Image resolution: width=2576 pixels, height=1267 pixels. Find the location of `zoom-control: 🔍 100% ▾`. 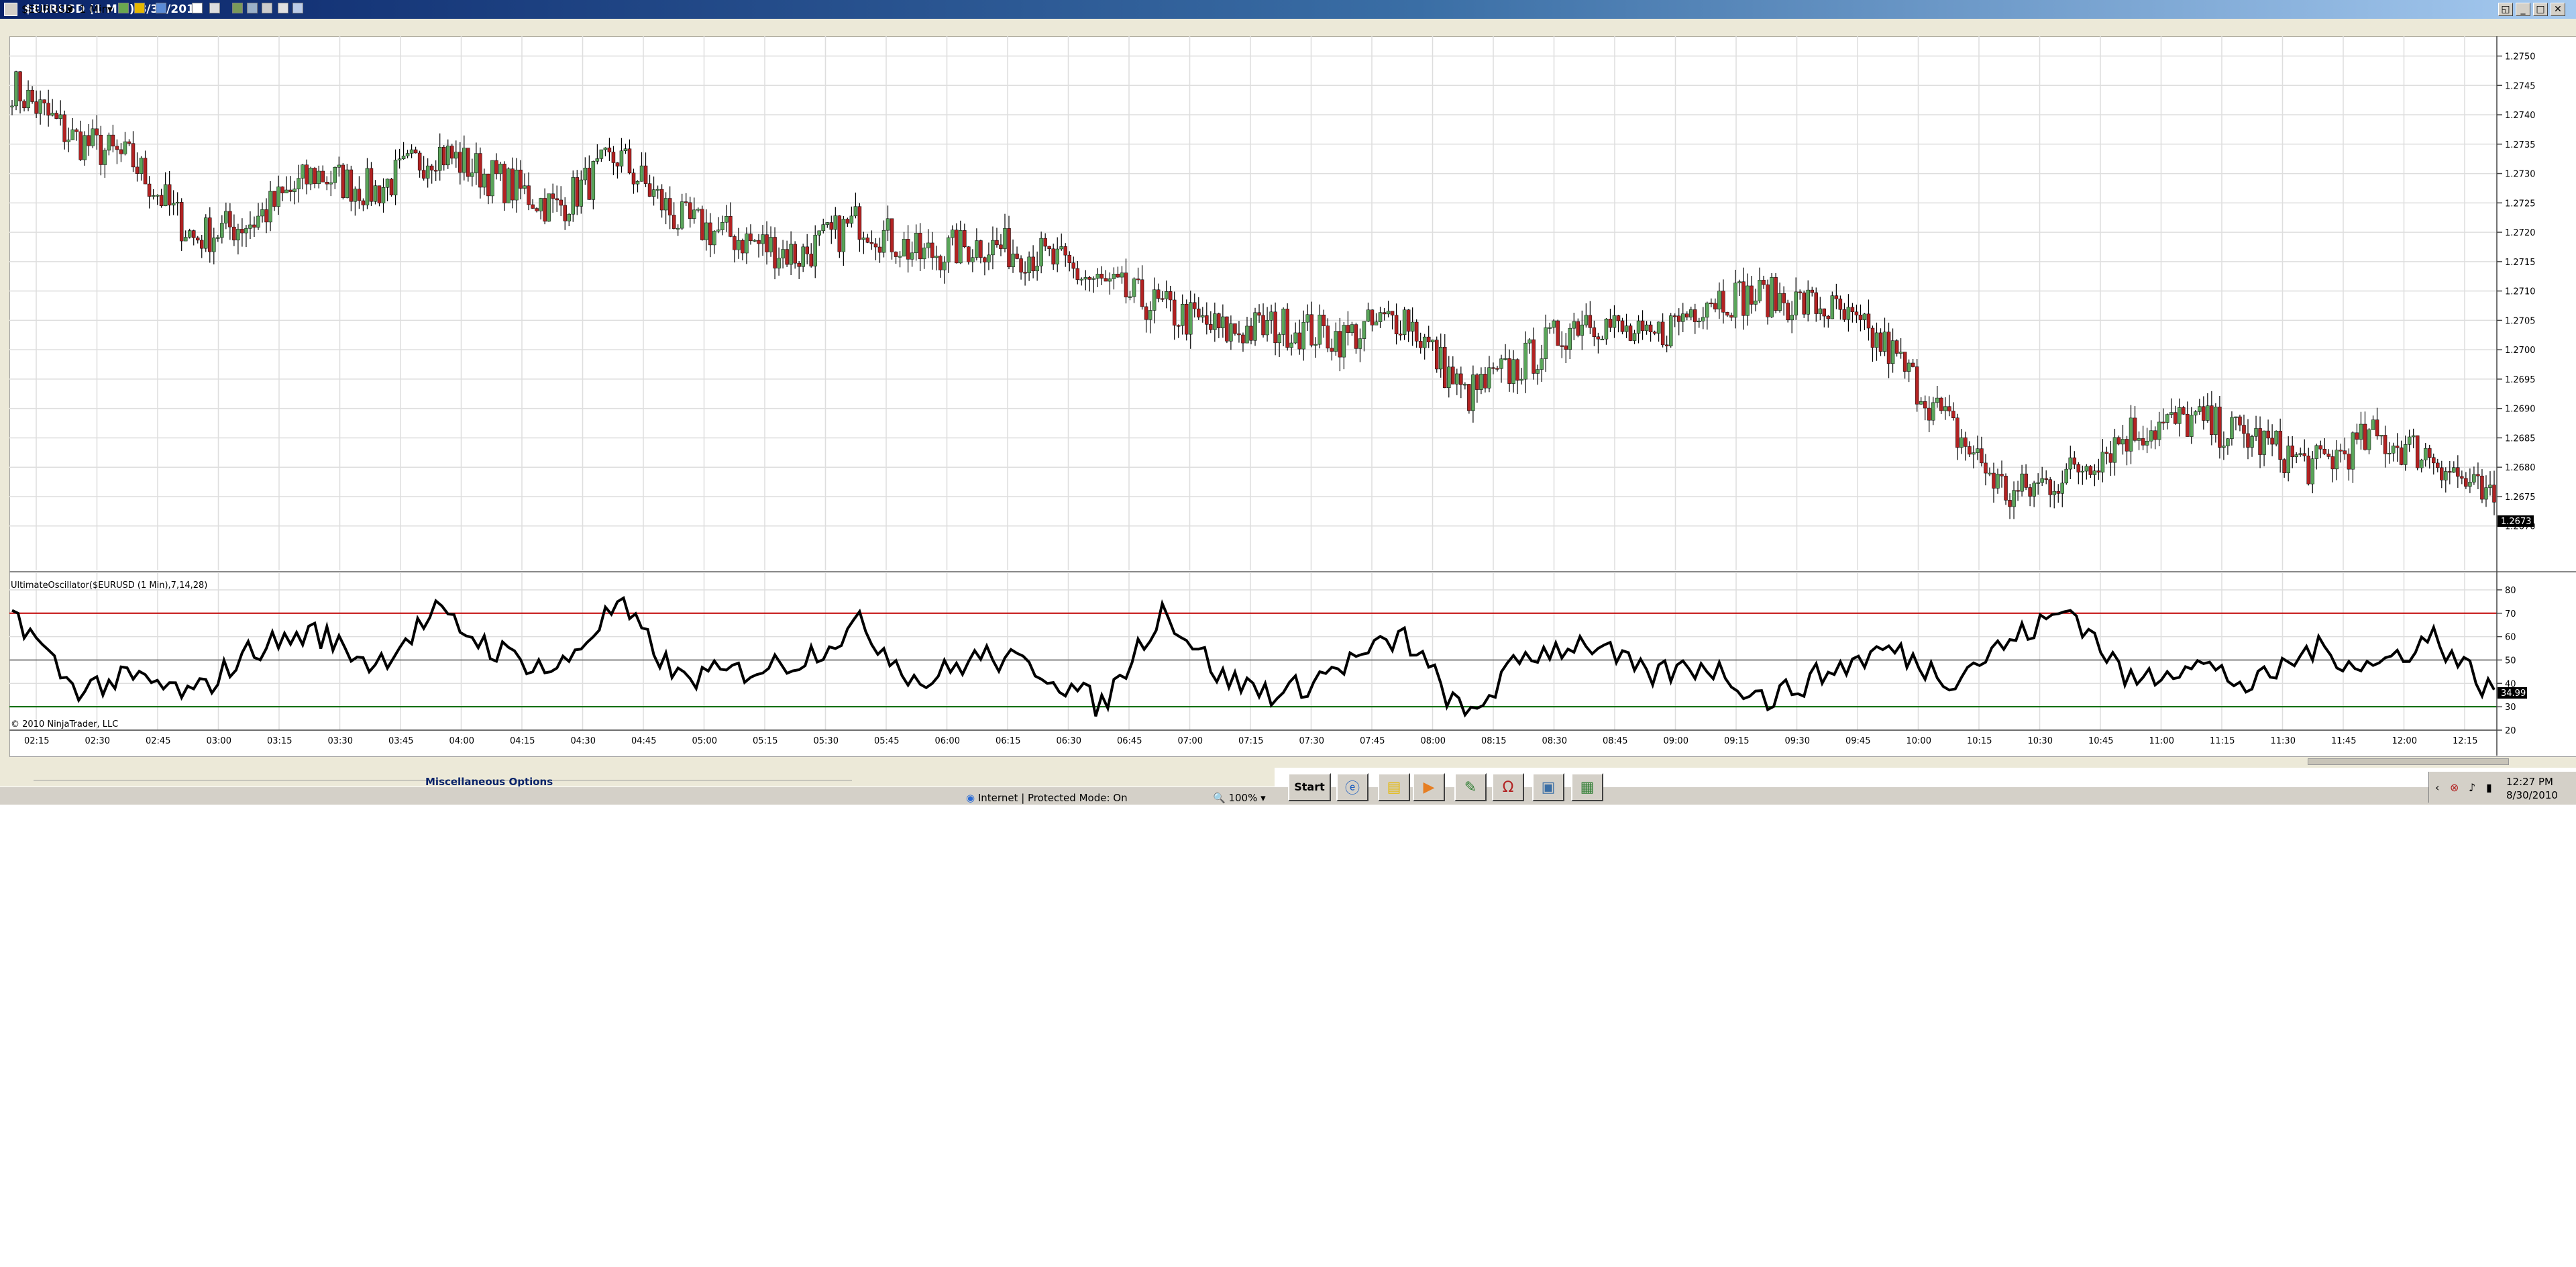

zoom-control: 🔍 100% ▾ is located at coordinates (1239, 798).